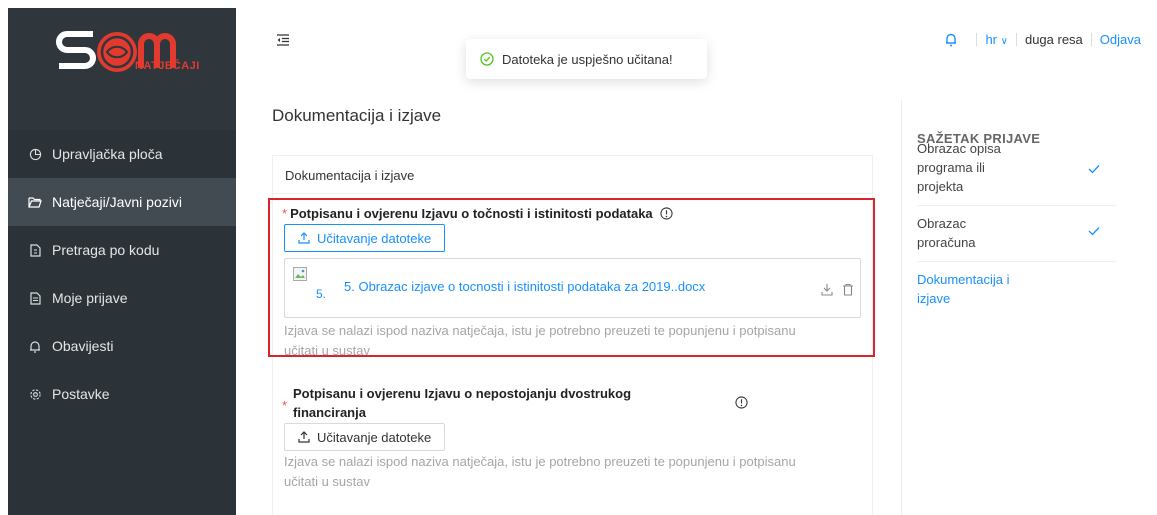 The width and height of the screenshot is (1157, 515). Describe the element at coordinates (35, 154) in the screenshot. I see `dashboard-icon` at that location.